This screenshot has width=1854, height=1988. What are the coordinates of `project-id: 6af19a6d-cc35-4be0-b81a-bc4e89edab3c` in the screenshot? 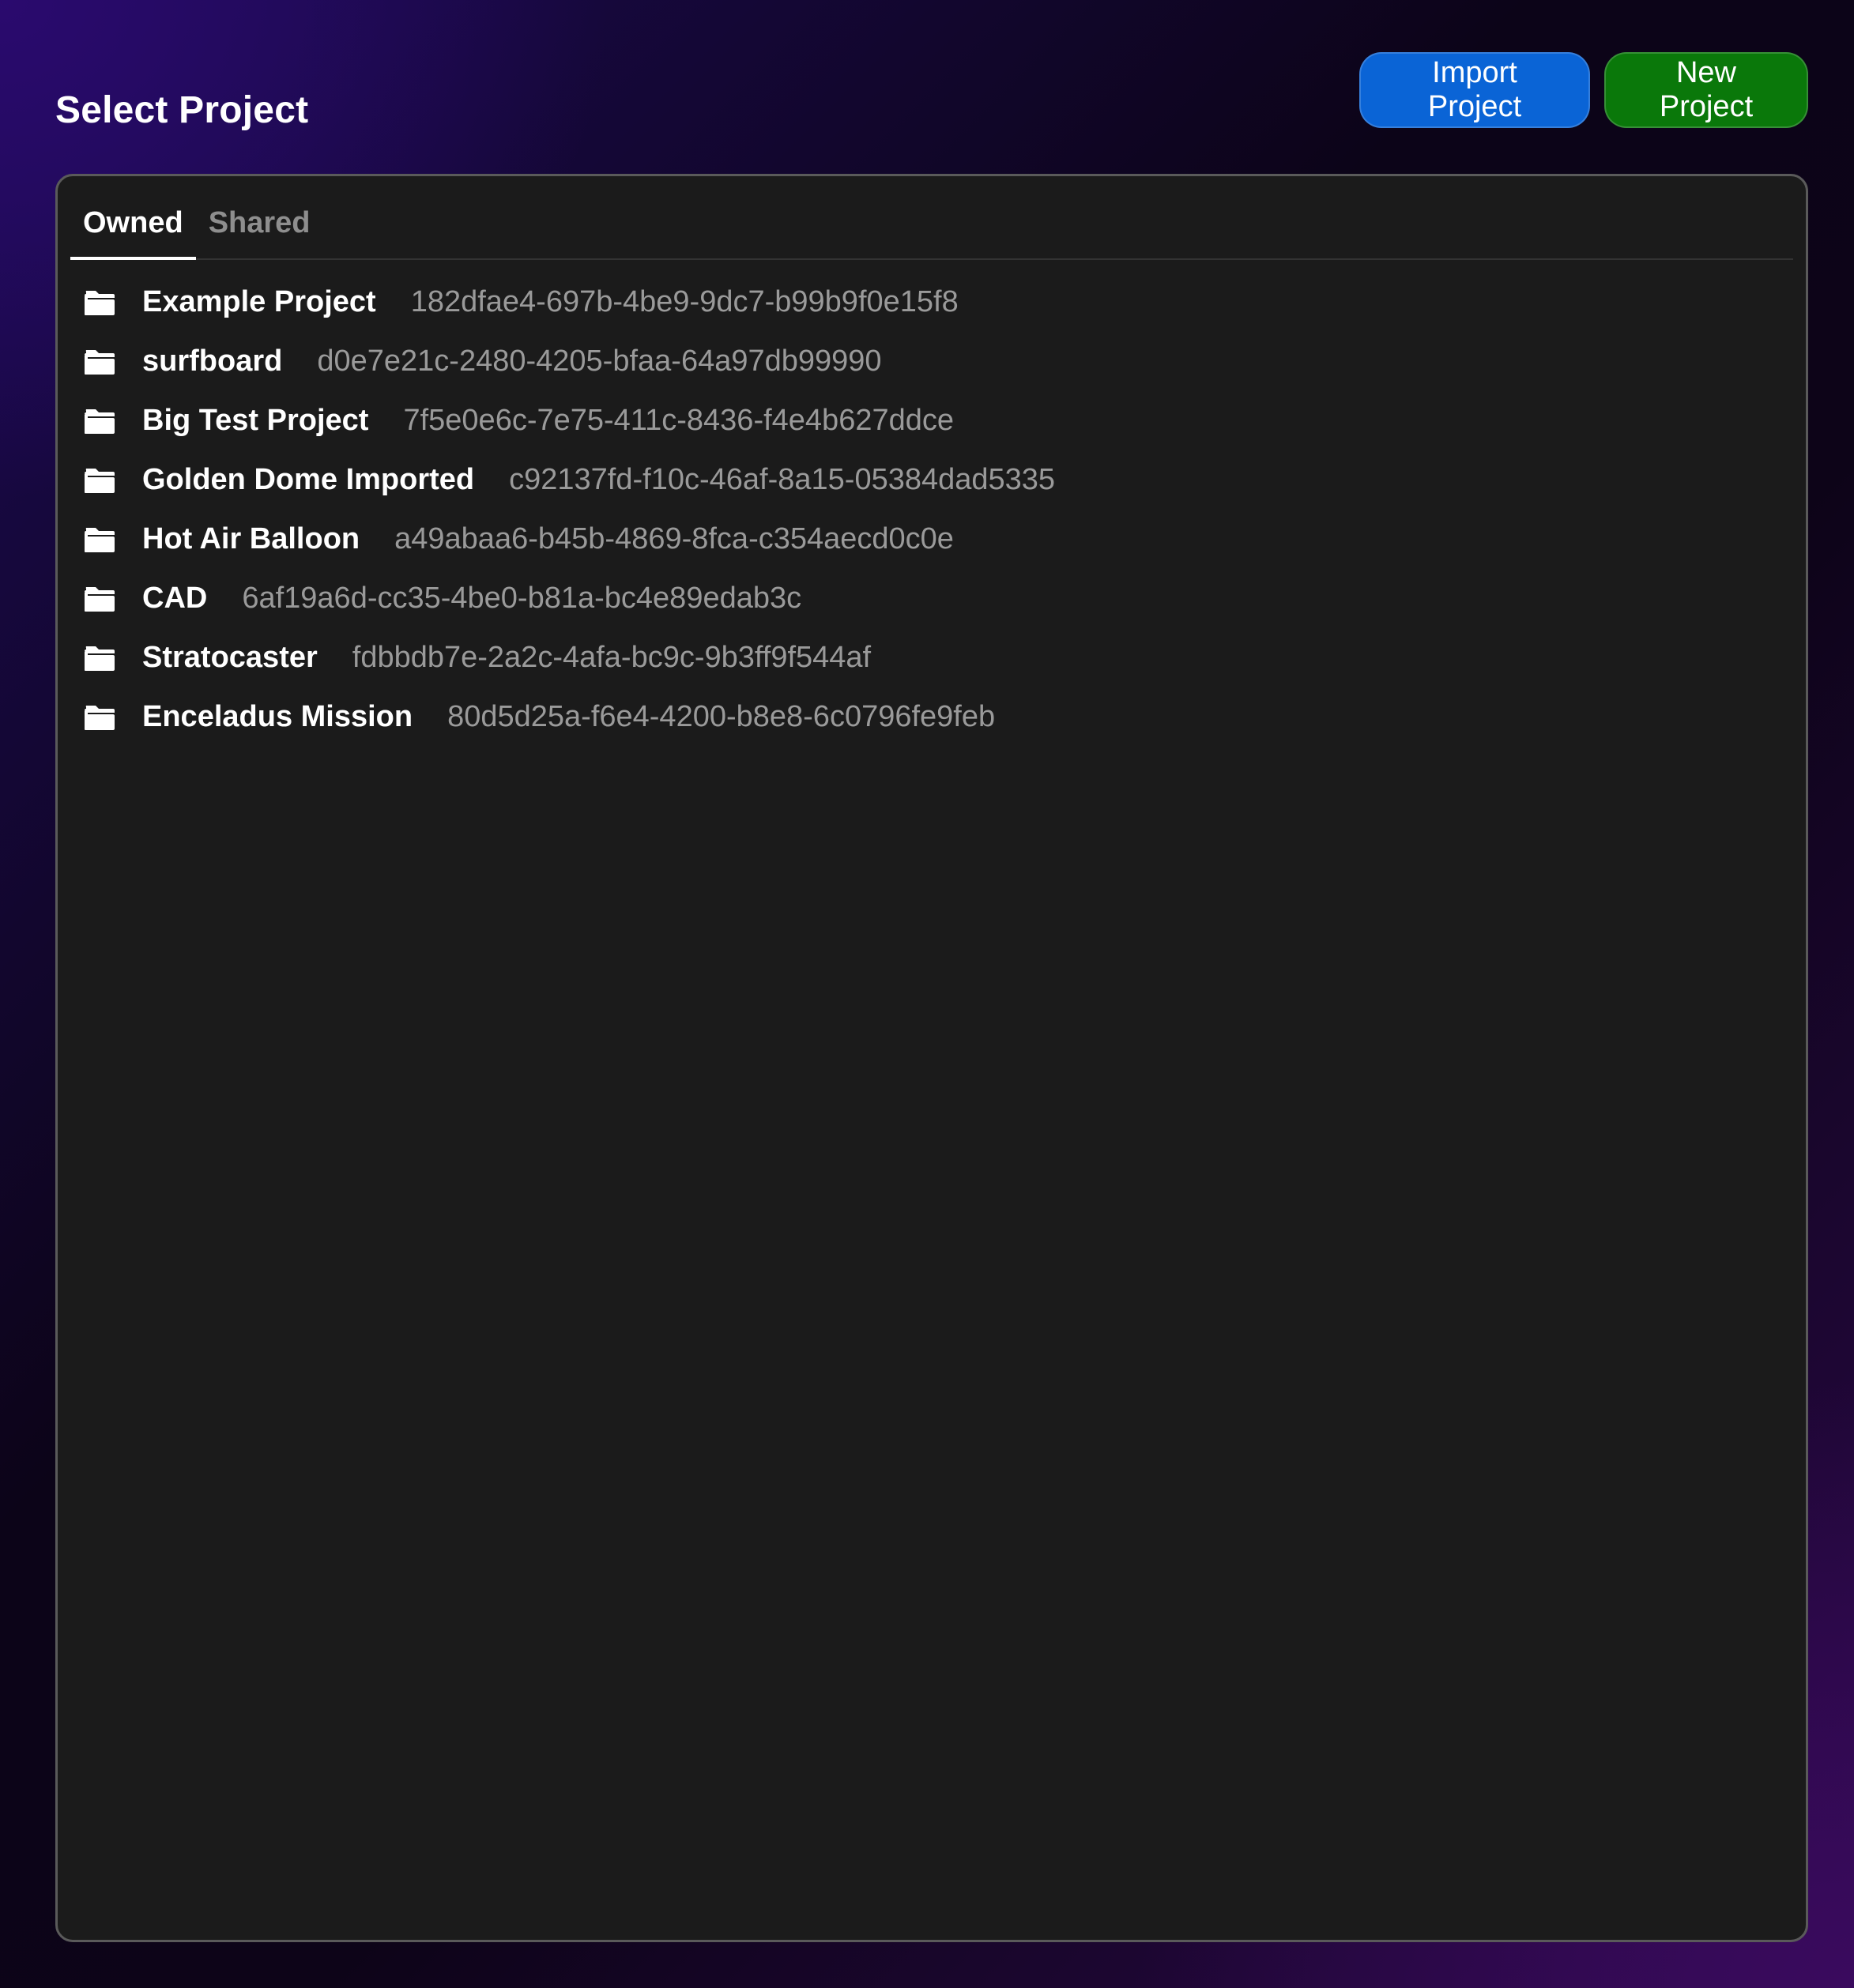 It's located at (522, 598).